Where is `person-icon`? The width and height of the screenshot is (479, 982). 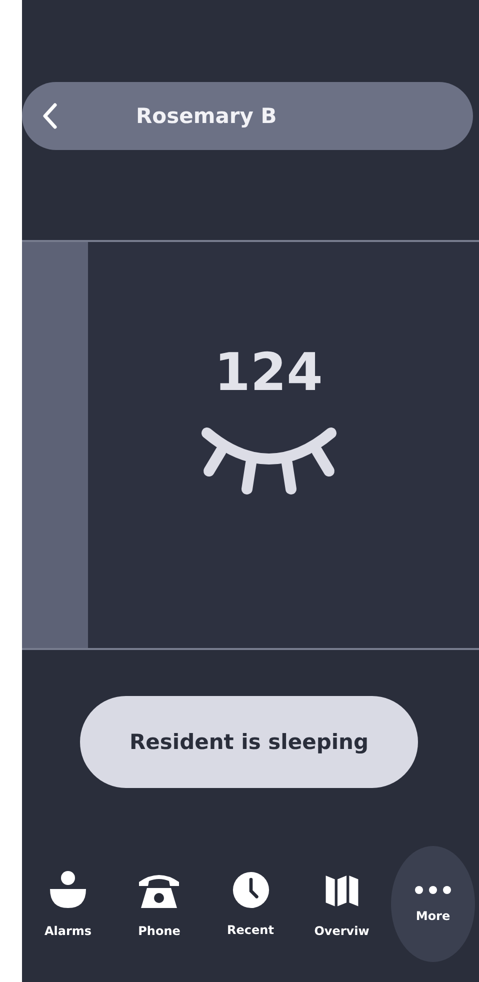 person-icon is located at coordinates (68, 890).